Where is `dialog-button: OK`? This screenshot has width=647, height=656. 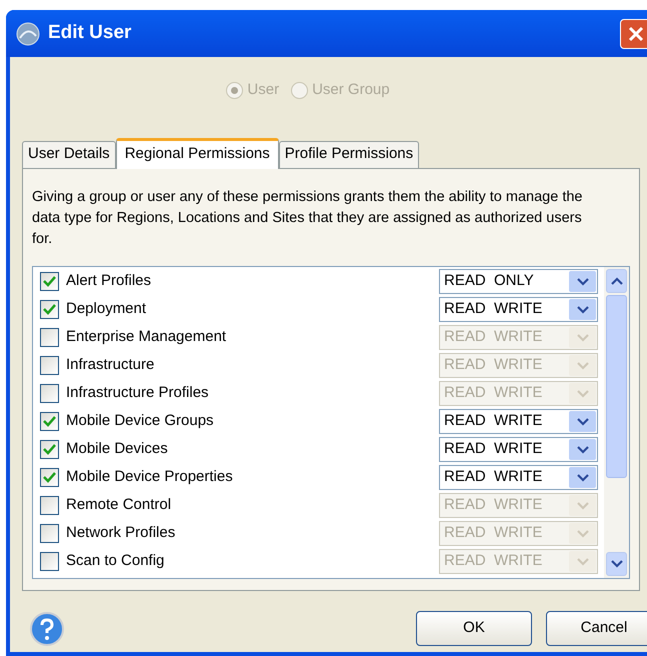
dialog-button: OK is located at coordinates (474, 628).